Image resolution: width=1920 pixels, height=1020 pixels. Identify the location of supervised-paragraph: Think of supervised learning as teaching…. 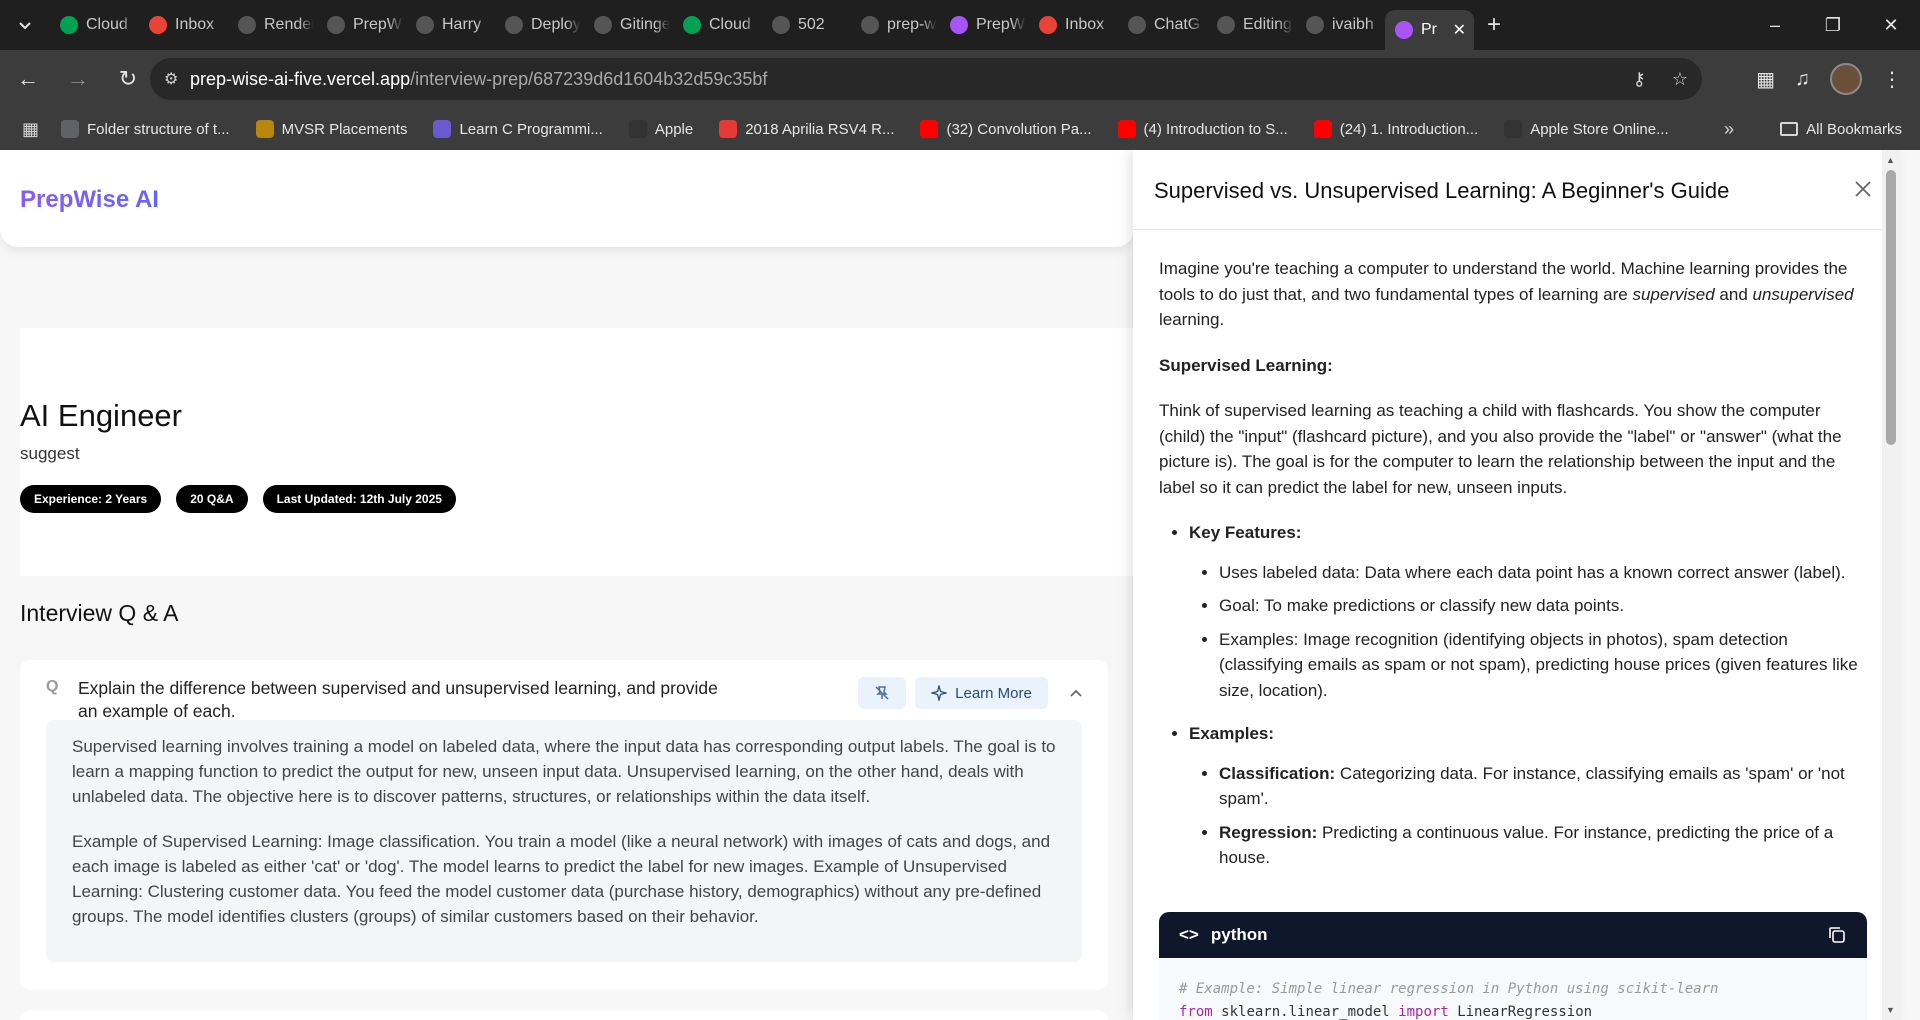
(1500, 449).